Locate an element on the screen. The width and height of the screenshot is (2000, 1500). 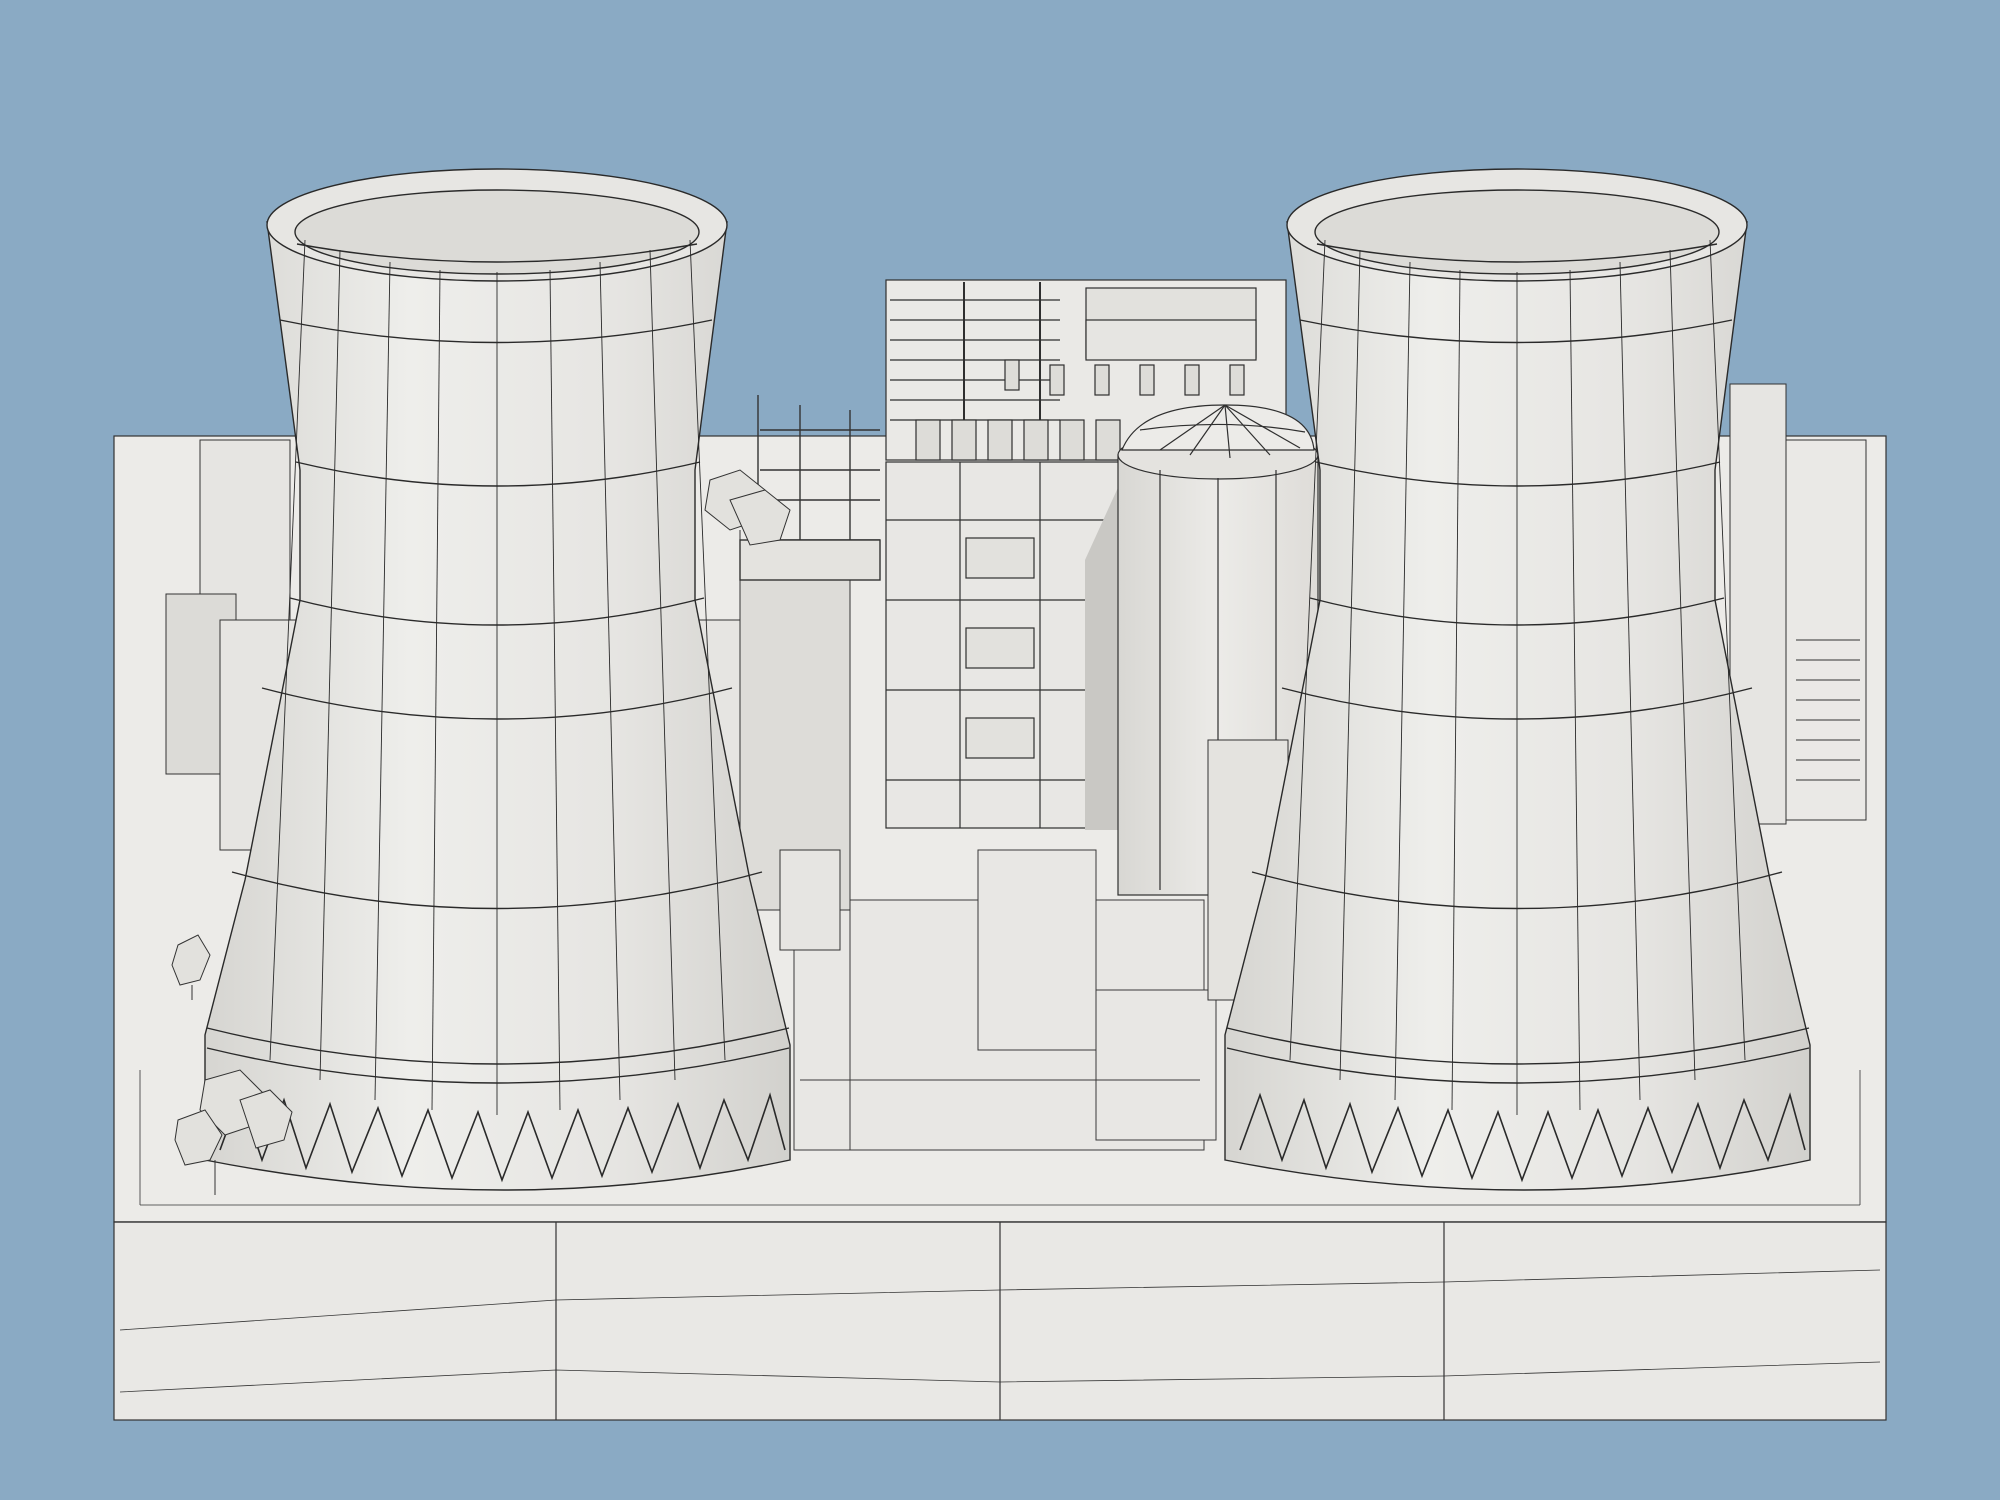
window-bottom is located at coordinates (1000, 738).